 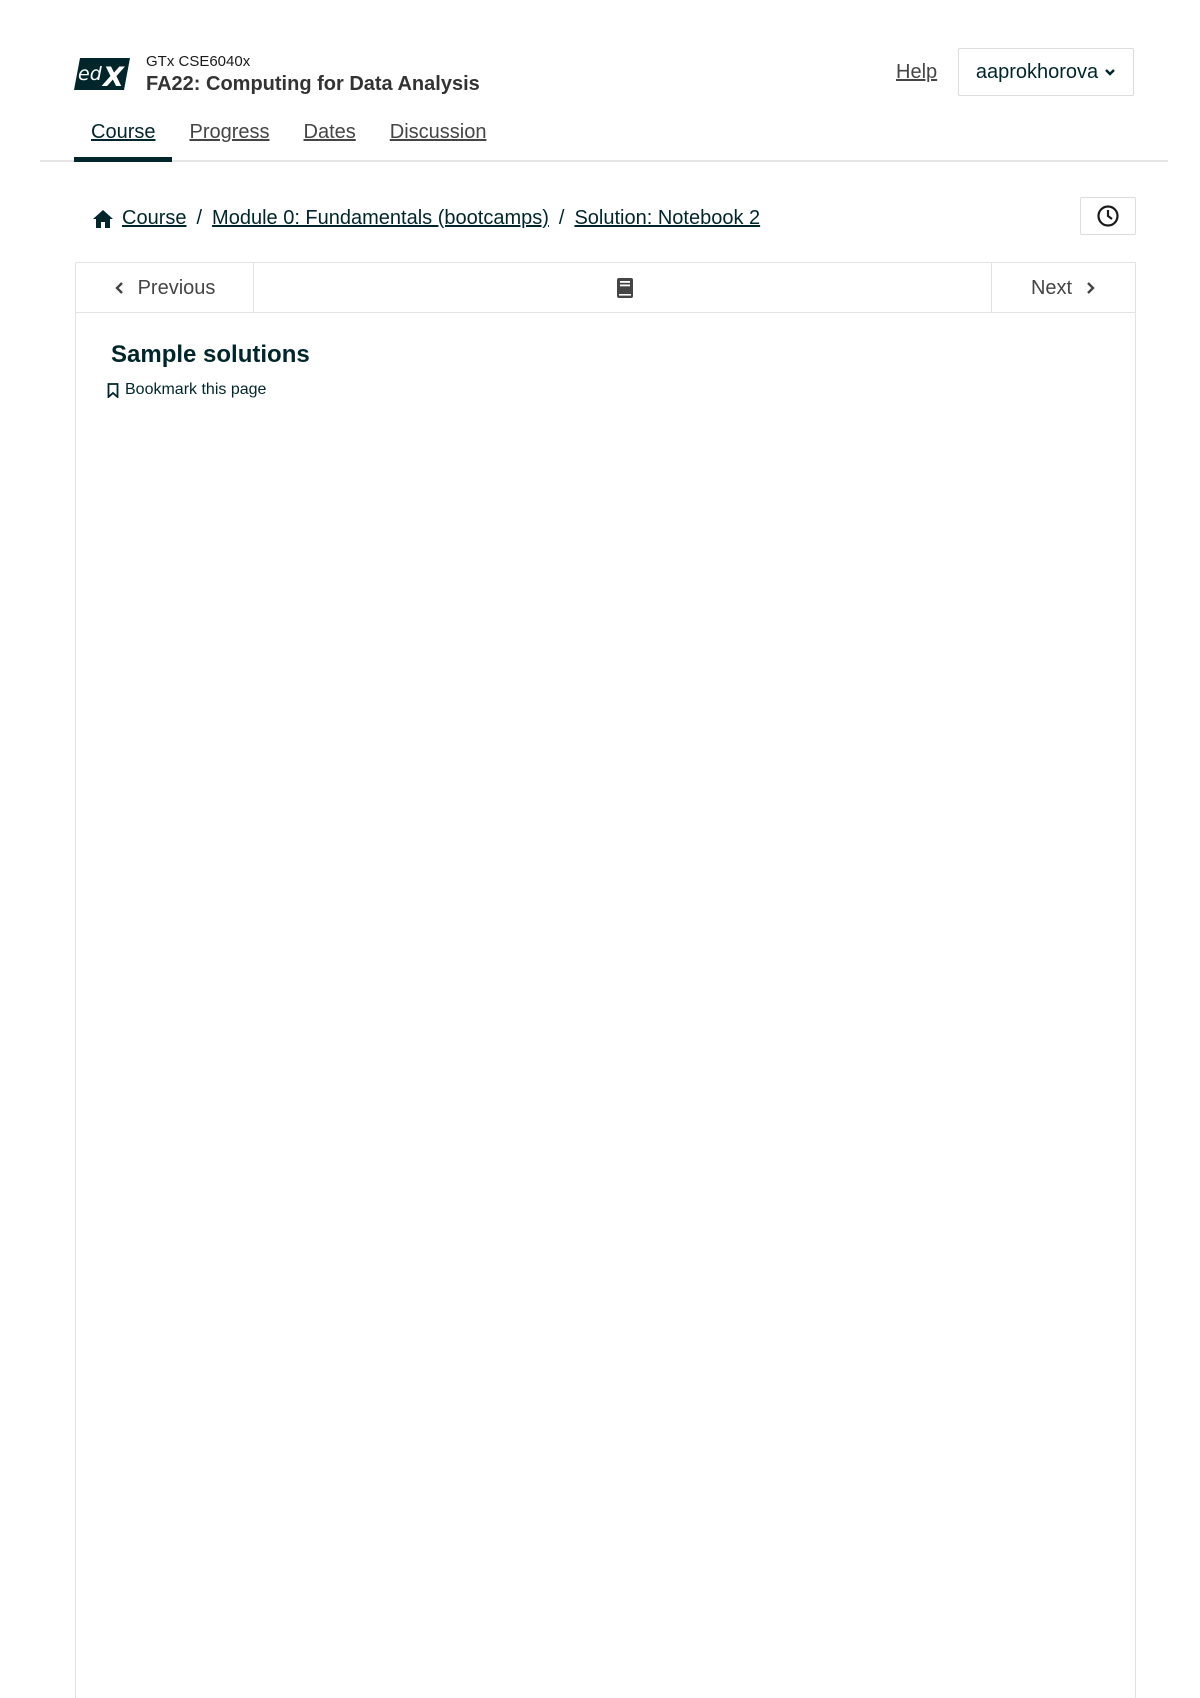 I want to click on next-button: Next, so click(x=1063, y=288).